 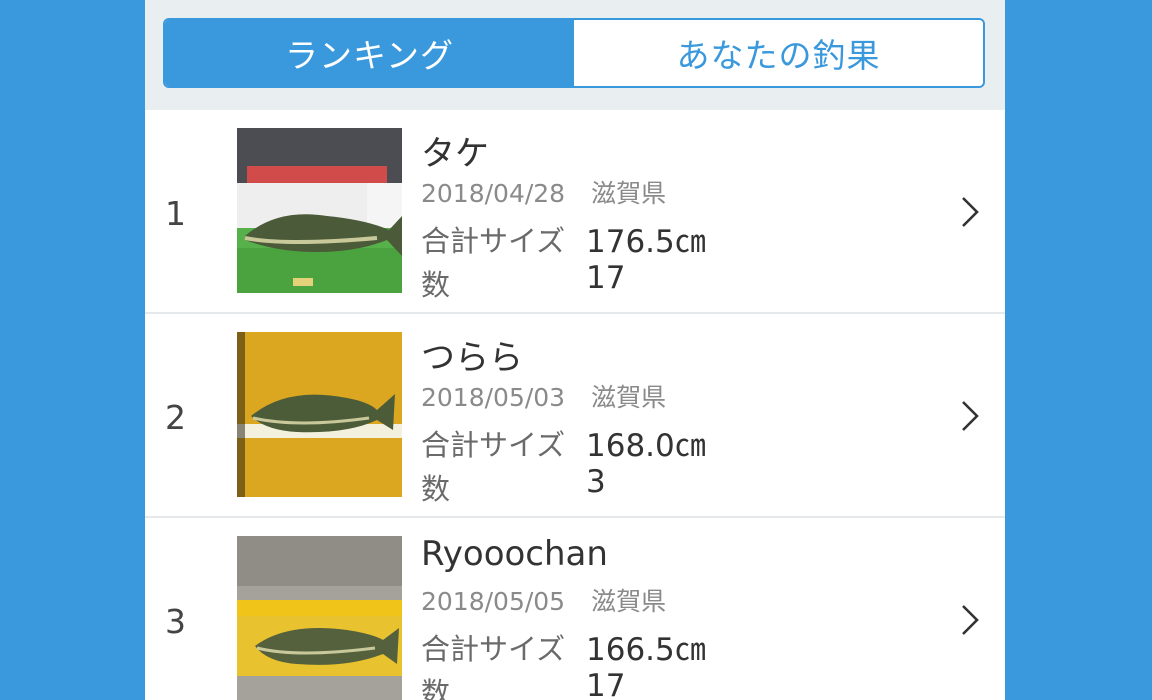 What do you see at coordinates (778, 53) in the screenshot?
I see `tab-my-catch: あなたの釣果` at bounding box center [778, 53].